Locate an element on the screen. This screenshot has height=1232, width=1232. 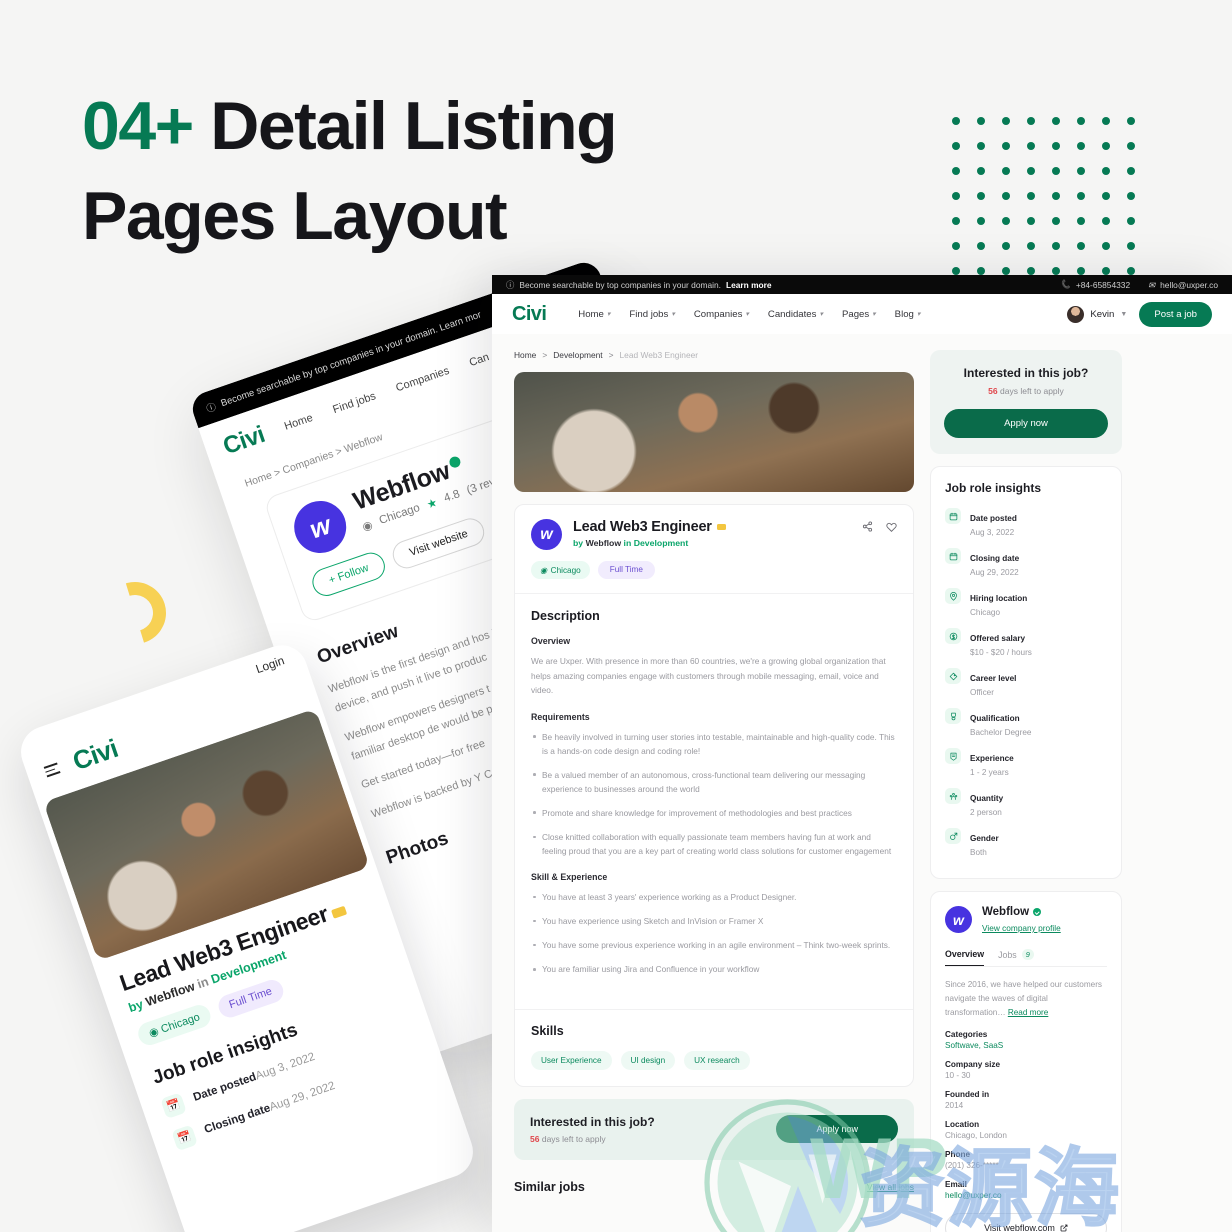
visit-website-button: Visit webflow.com is located at coordinates (1026, 1222).